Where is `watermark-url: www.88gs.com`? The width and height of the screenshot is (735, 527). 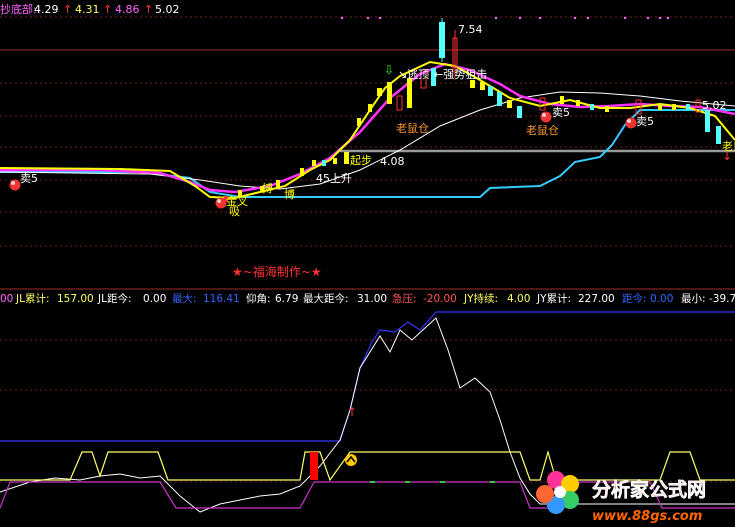
watermark-url: www.88gs.com is located at coordinates (647, 516).